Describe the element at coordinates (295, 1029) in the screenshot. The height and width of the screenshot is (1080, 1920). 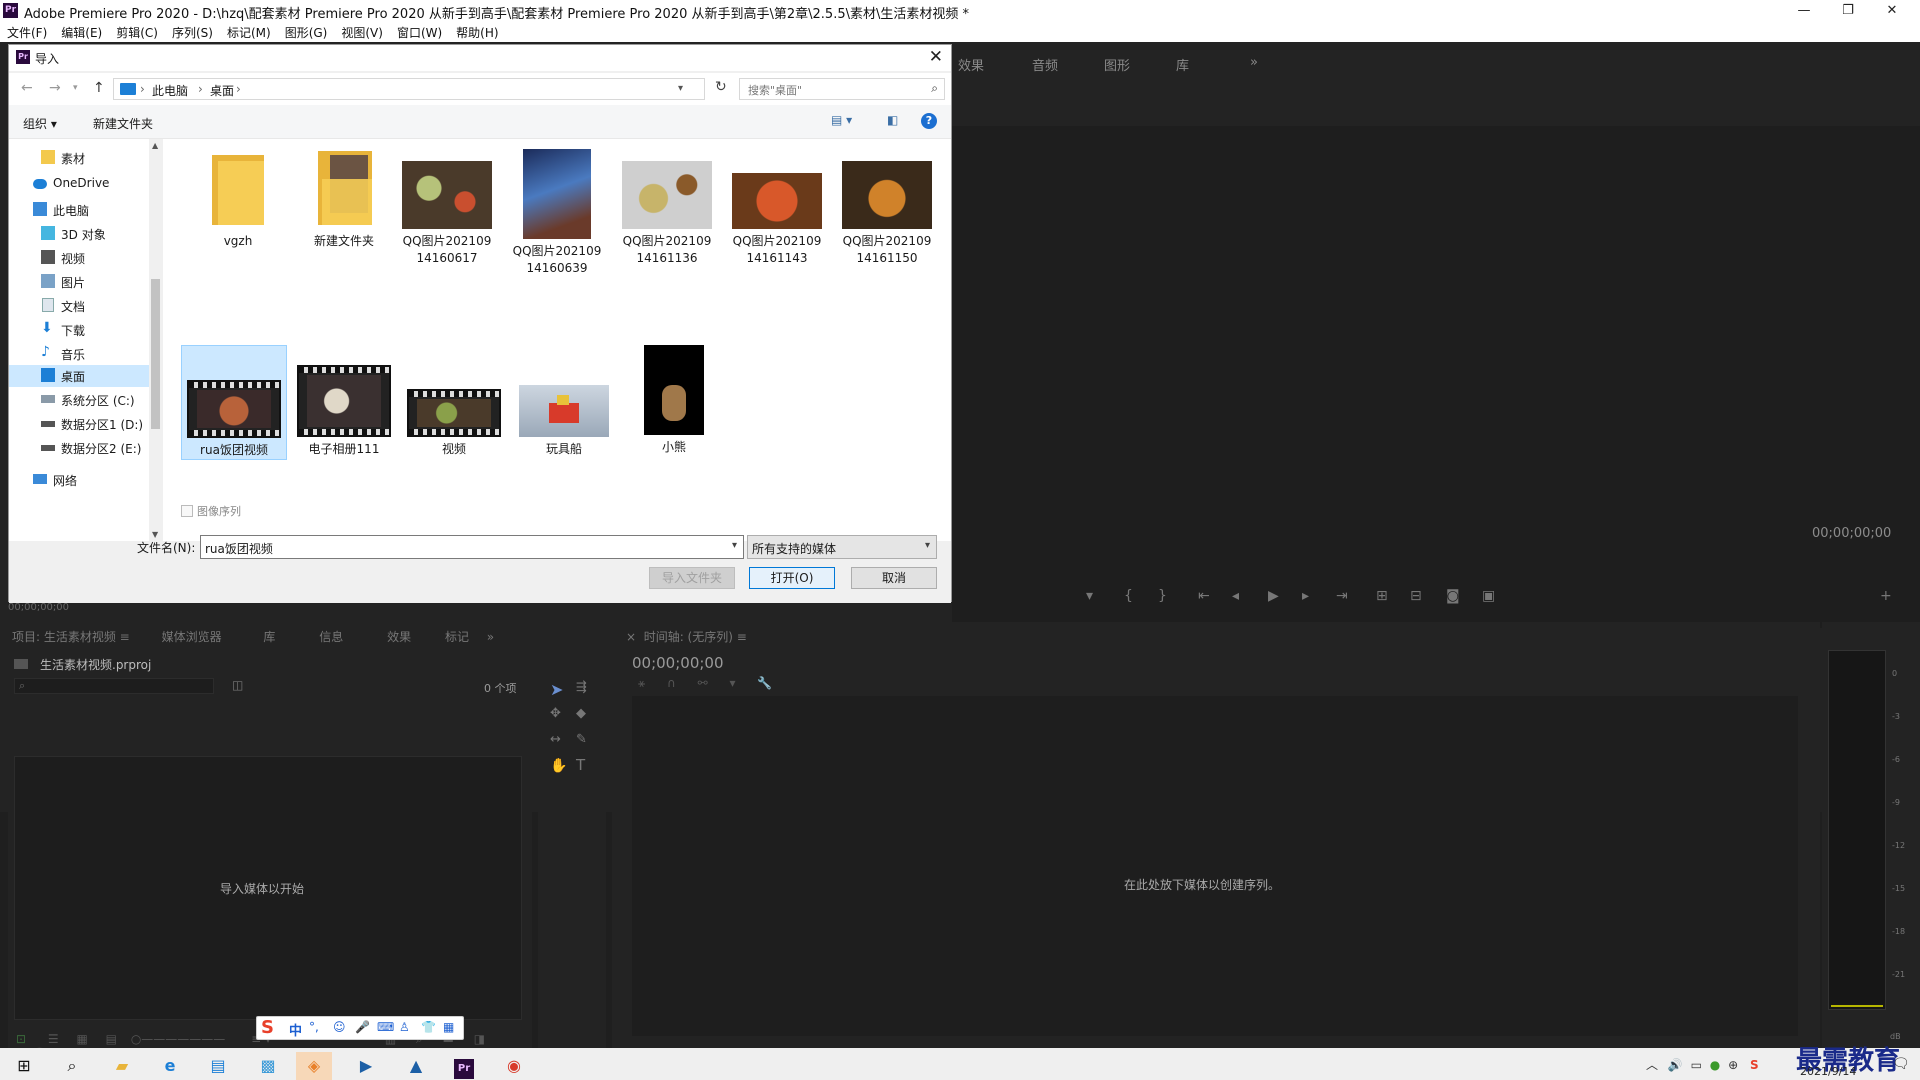
I see `ime-mode-toggle: 中` at that location.